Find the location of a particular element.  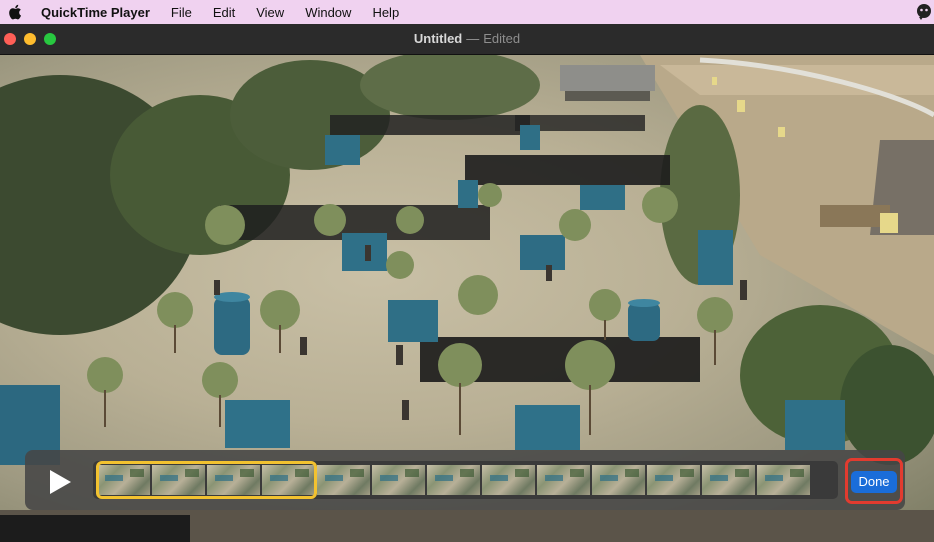

apple-logo-icon is located at coordinates (15, 12).